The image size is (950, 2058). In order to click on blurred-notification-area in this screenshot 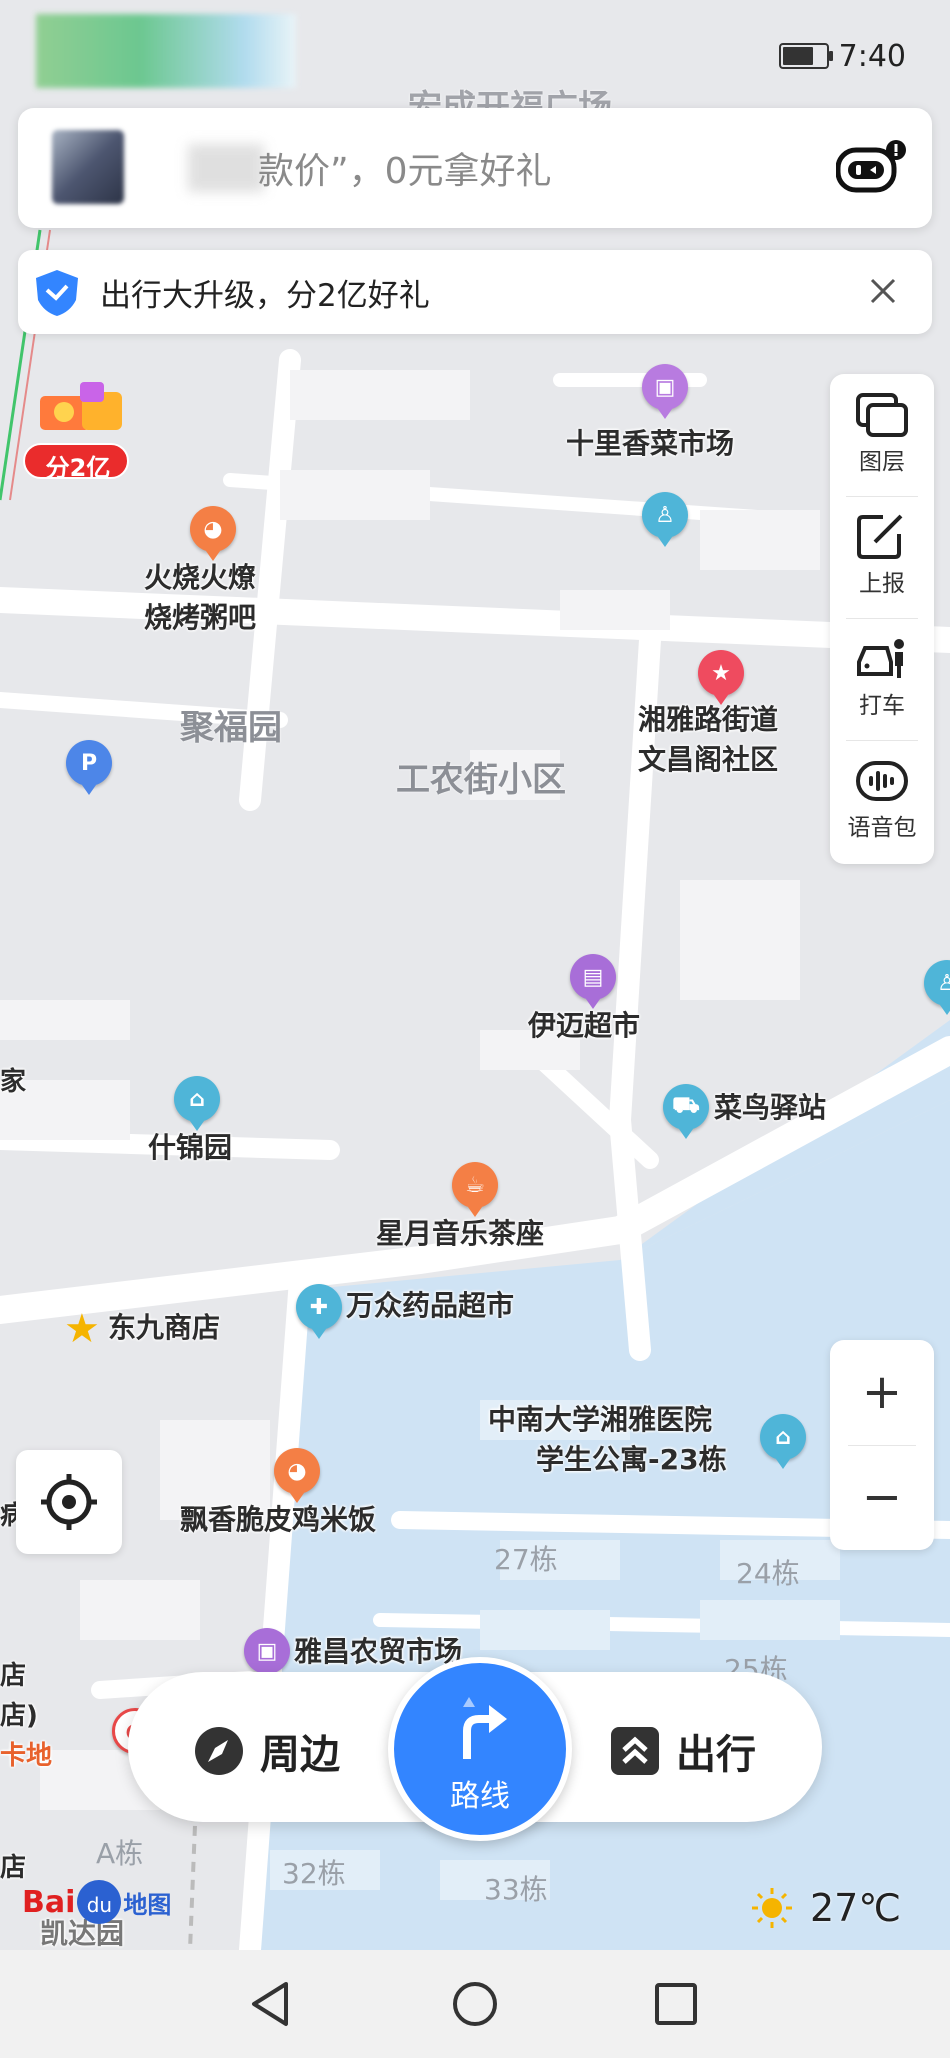, I will do `click(166, 51)`.